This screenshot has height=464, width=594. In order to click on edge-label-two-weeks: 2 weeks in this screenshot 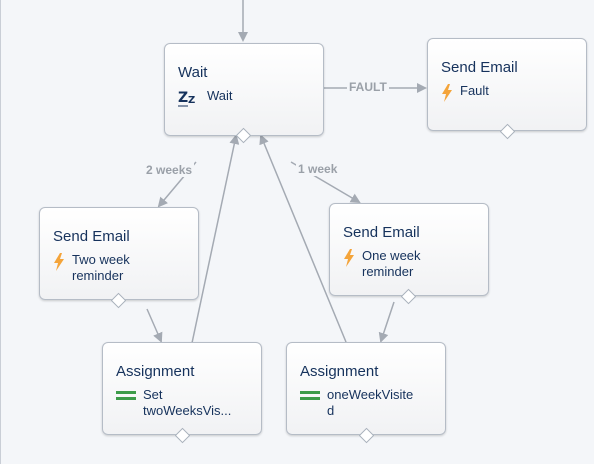, I will do `click(169, 170)`.